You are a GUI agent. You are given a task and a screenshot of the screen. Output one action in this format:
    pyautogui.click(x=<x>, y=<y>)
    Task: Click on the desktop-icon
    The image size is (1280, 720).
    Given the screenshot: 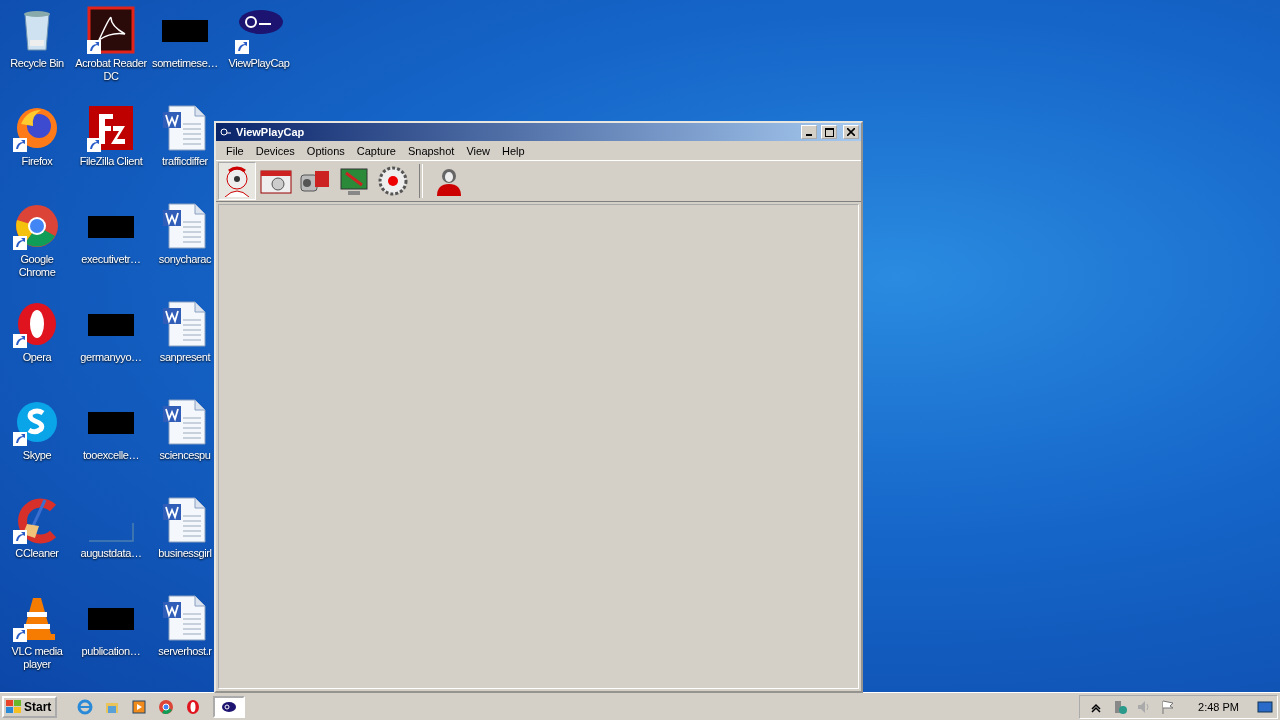 What is the action you would take?
    pyautogui.click(x=1265, y=706)
    